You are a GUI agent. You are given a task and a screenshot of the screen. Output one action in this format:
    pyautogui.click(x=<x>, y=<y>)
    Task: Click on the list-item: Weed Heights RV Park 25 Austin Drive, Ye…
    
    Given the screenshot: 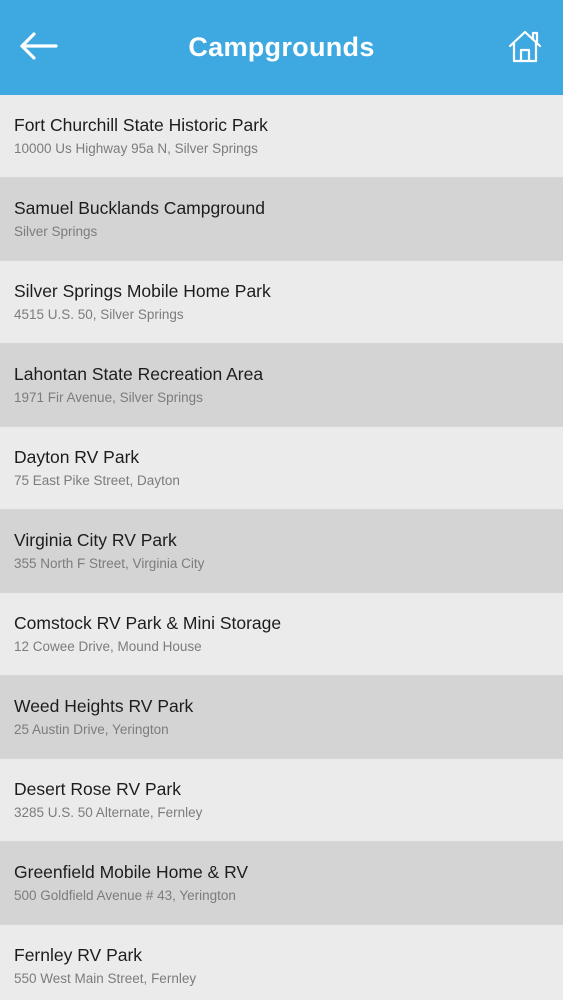 What is the action you would take?
    pyautogui.click(x=281, y=717)
    